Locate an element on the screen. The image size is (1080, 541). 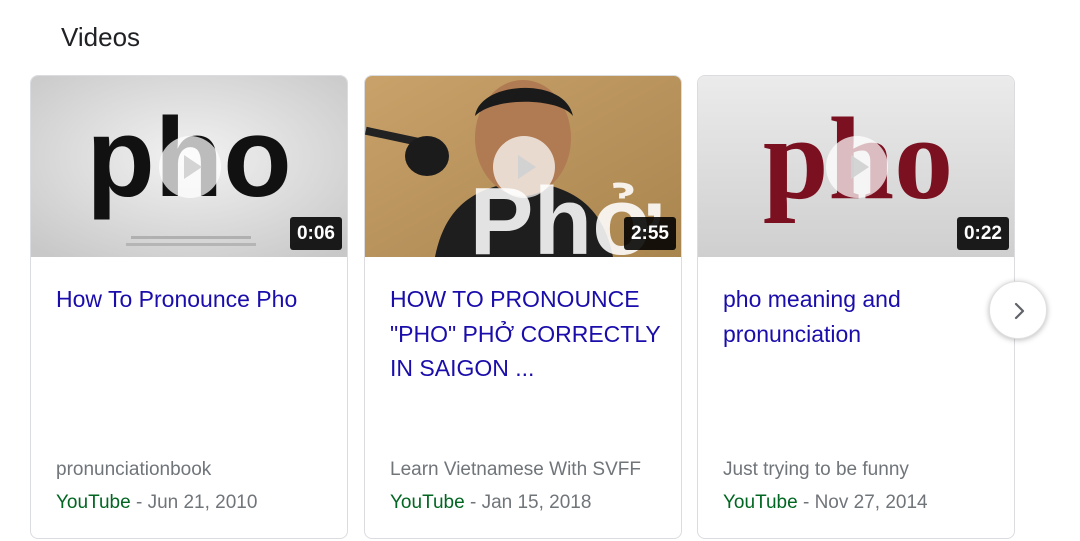
video-date: Nov 27, 2014 is located at coordinates (871, 502).